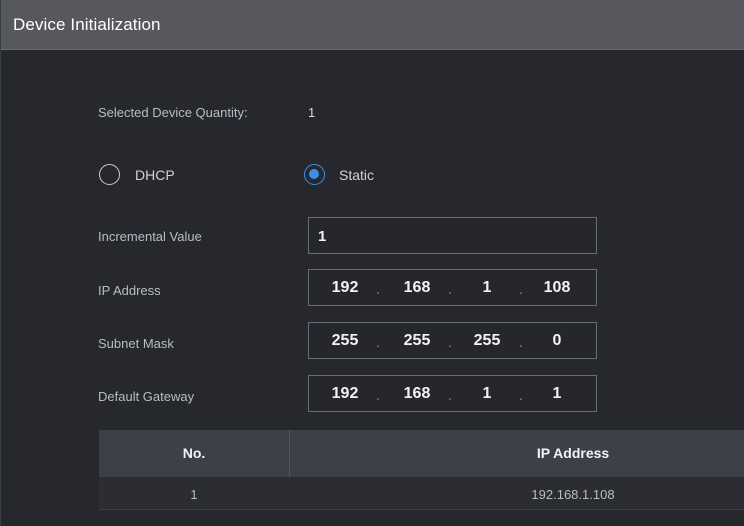 The image size is (744, 526). Describe the element at coordinates (417, 394) in the screenshot. I see `default-gateway-octet-2: 168` at that location.